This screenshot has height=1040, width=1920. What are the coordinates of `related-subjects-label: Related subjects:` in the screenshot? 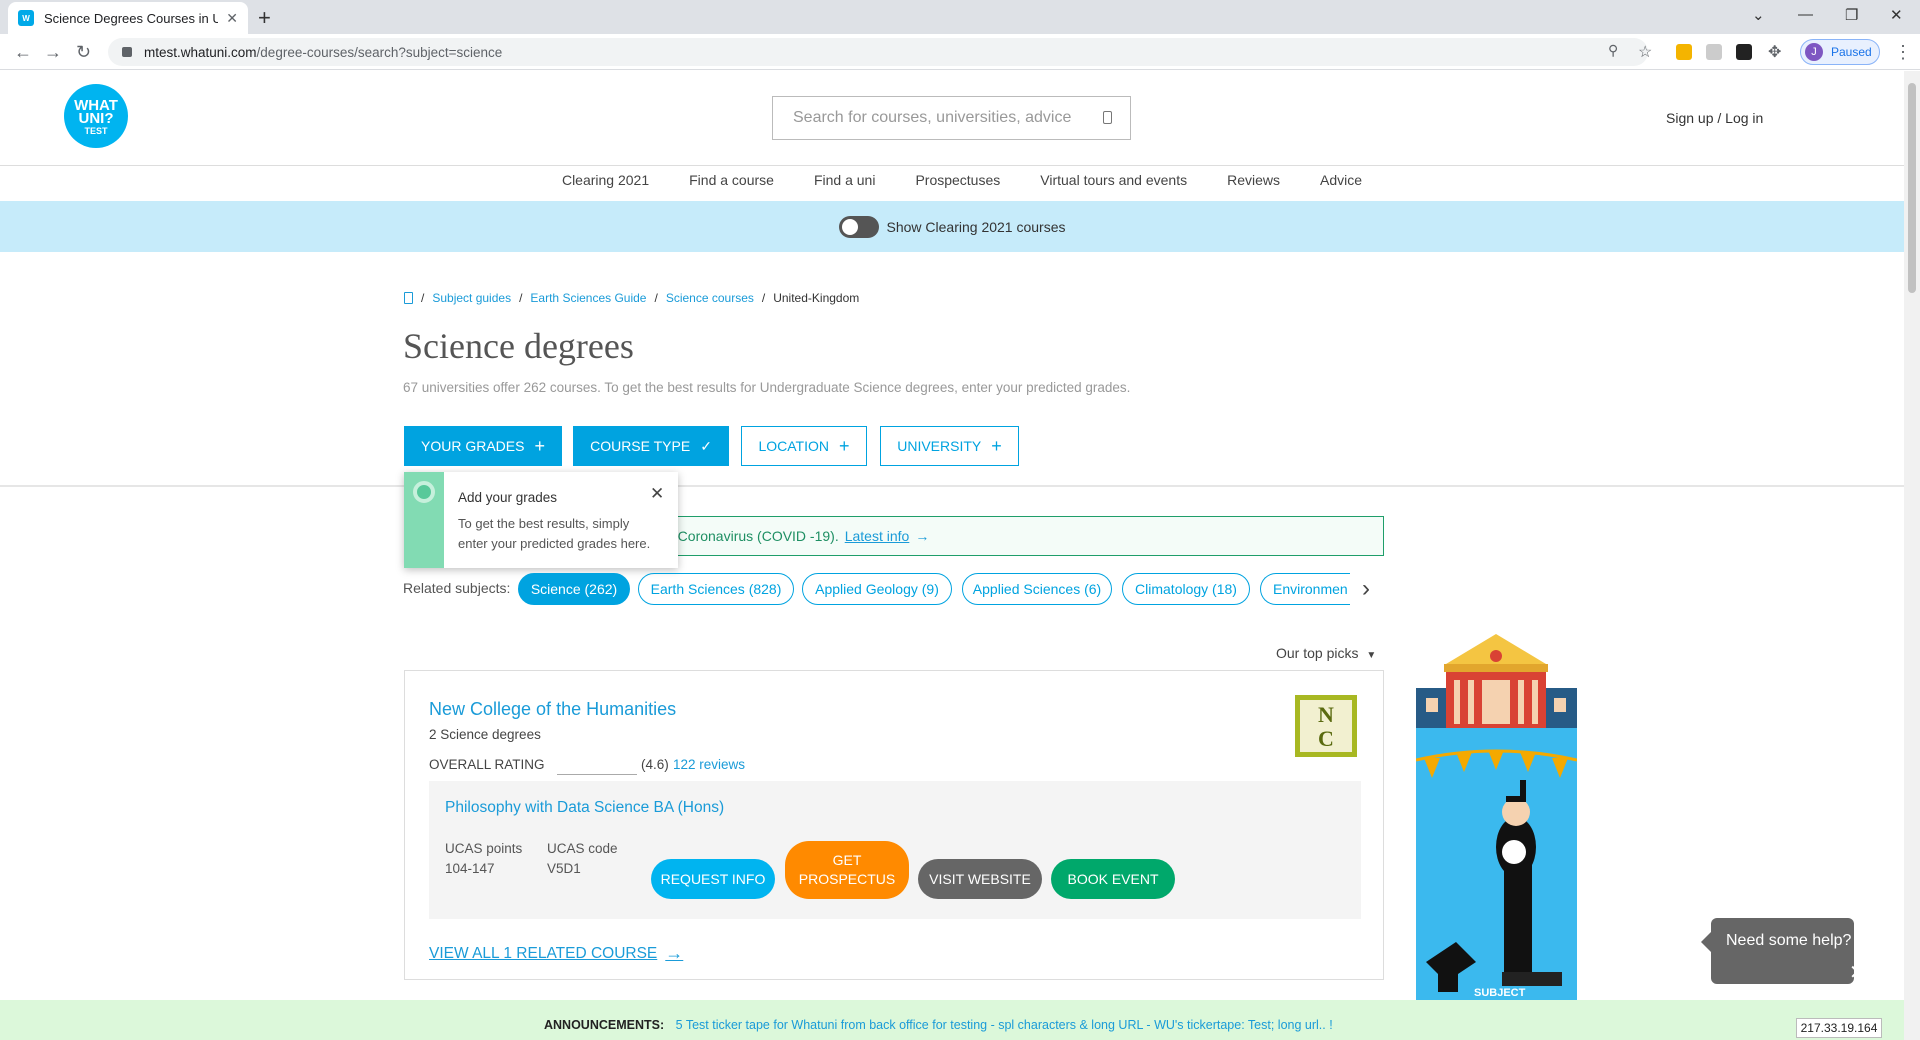 It's located at (457, 588).